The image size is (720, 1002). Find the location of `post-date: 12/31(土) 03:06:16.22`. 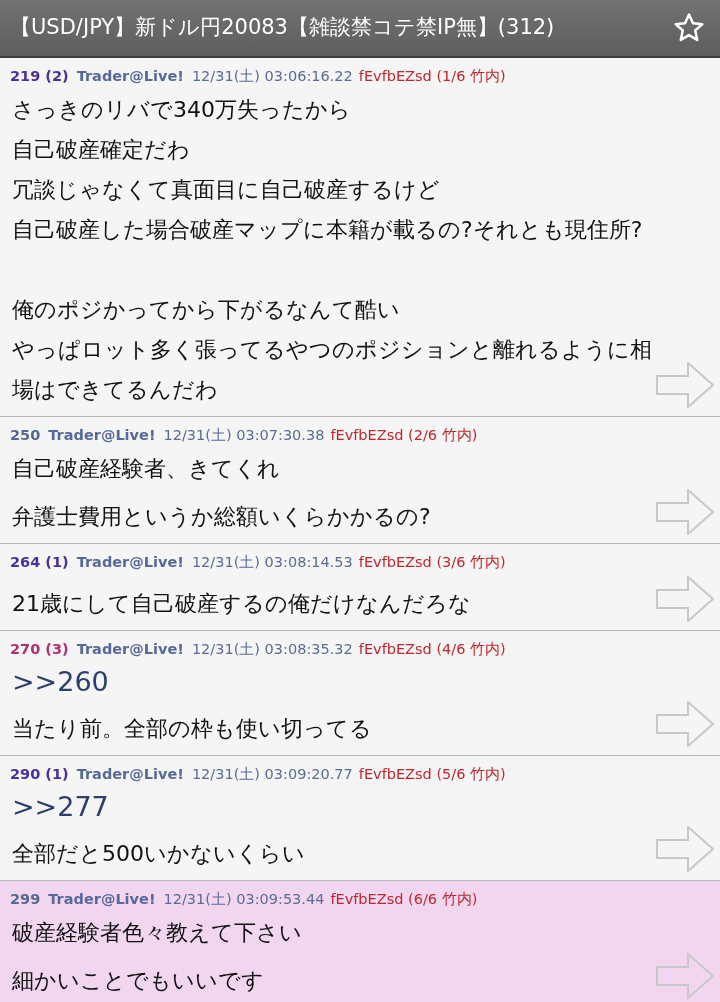

post-date: 12/31(土) 03:06:16.22 is located at coordinates (272, 77).